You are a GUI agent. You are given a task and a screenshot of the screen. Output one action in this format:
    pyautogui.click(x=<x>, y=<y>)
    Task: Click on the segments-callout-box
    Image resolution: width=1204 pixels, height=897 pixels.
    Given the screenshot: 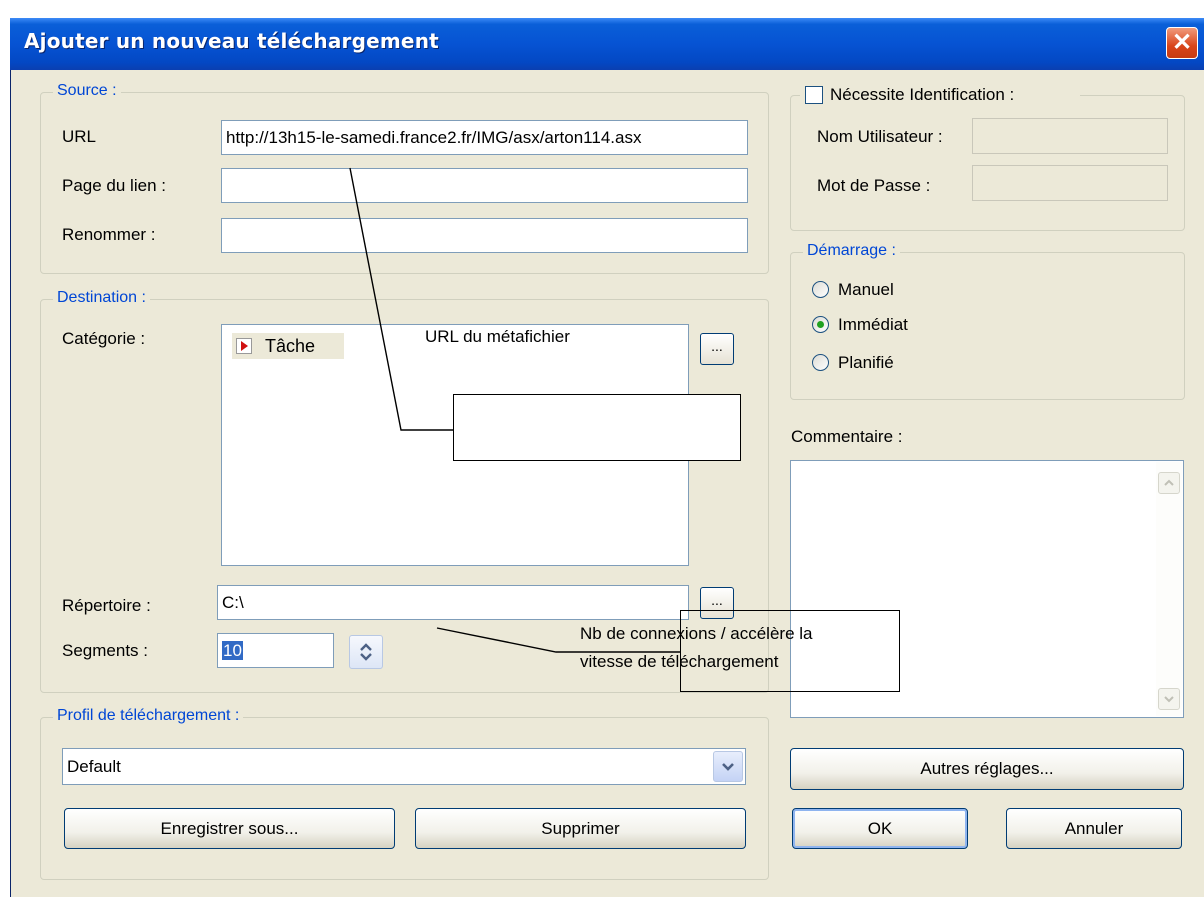 What is the action you would take?
    pyautogui.click(x=790, y=651)
    